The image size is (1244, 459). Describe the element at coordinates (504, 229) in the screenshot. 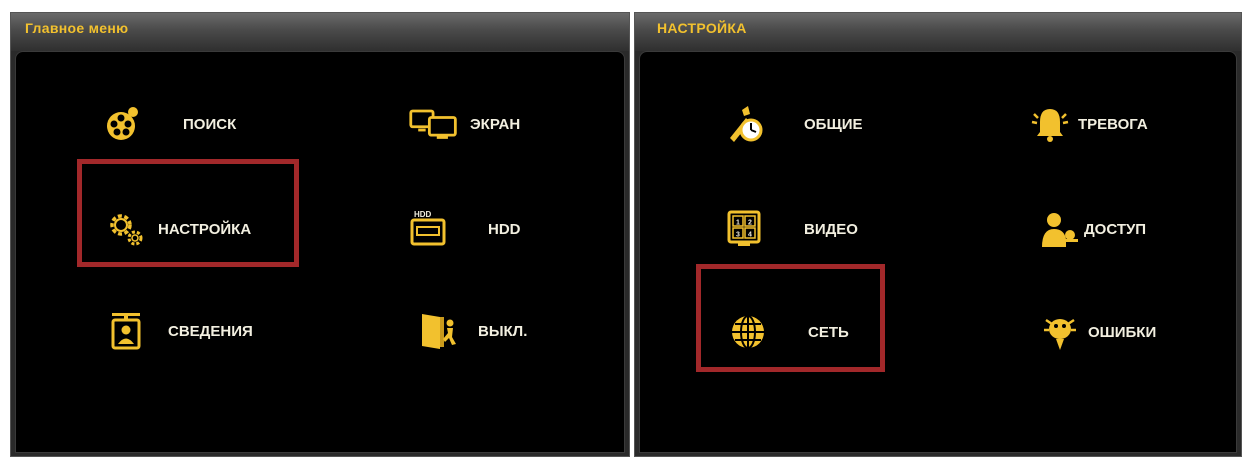

I see `menu-item-hdd-label: HDD` at that location.